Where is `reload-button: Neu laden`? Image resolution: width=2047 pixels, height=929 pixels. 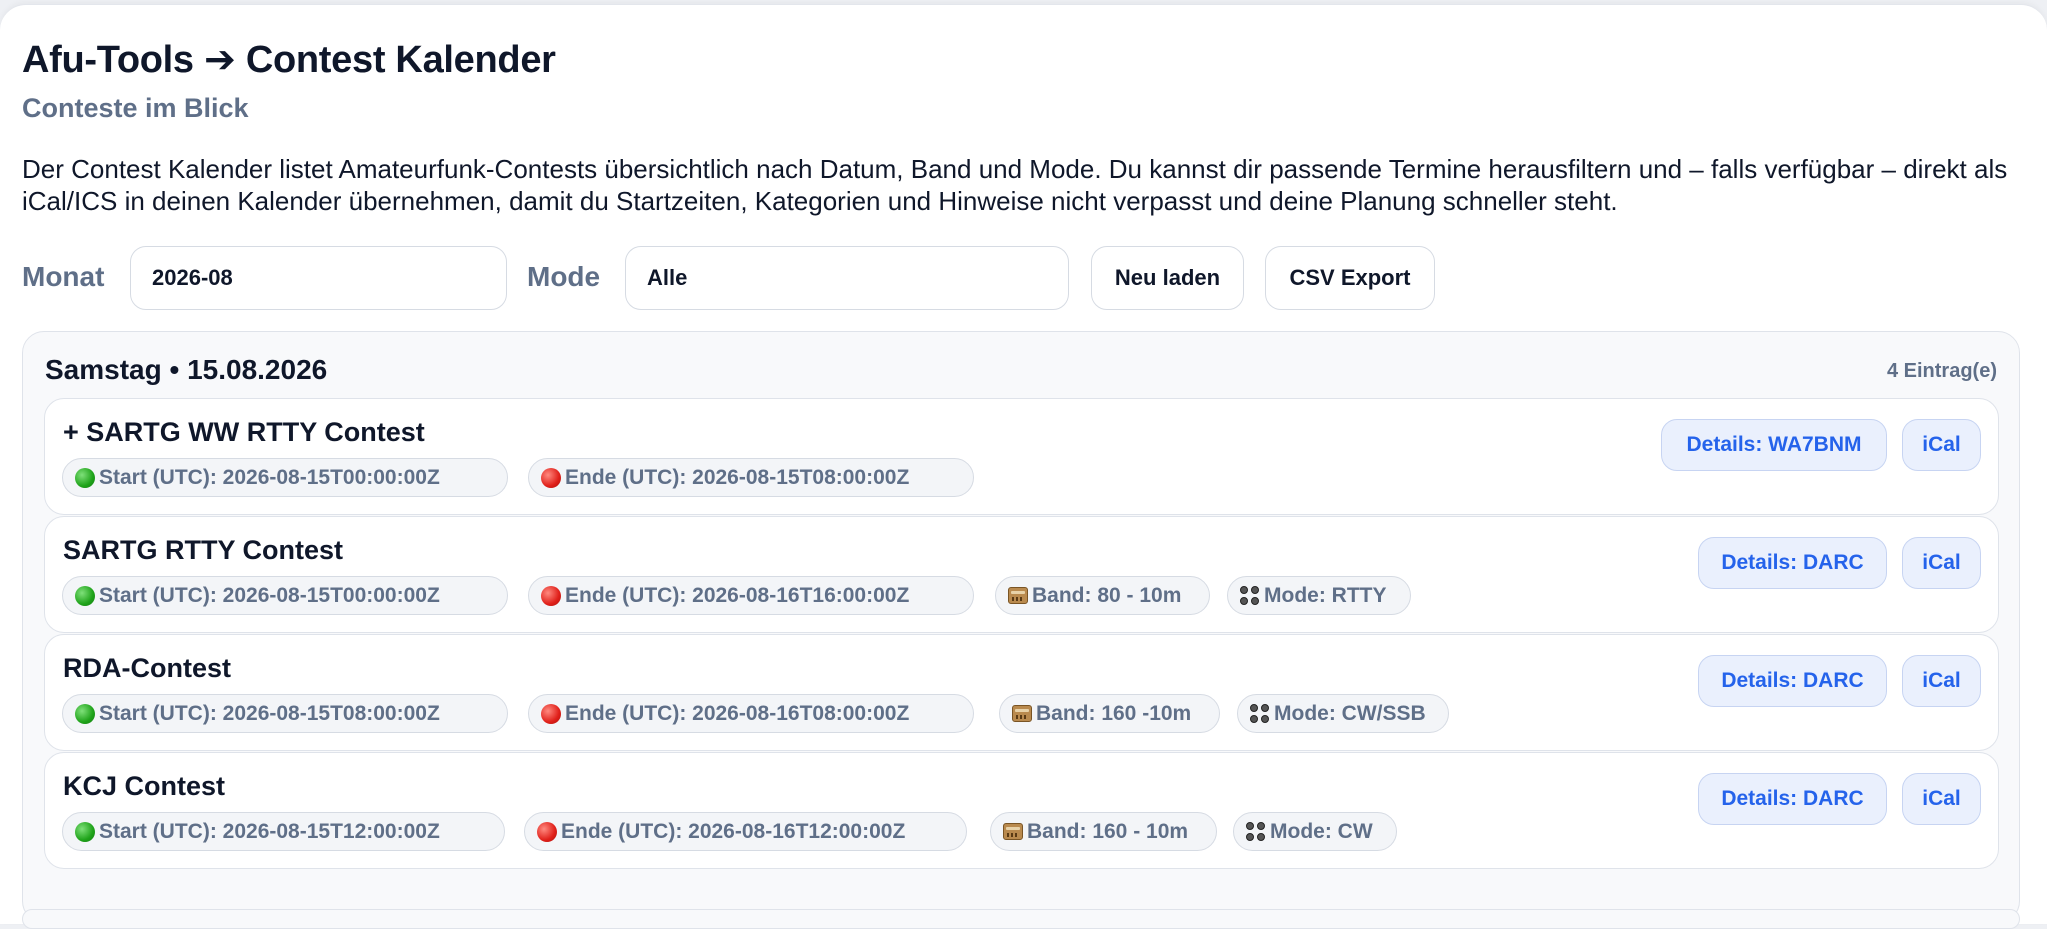
reload-button: Neu laden is located at coordinates (1167, 278).